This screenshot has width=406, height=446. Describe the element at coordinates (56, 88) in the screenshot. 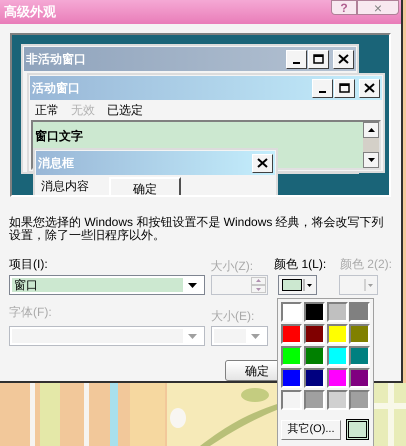

I see `window-title: 活动窗口` at that location.